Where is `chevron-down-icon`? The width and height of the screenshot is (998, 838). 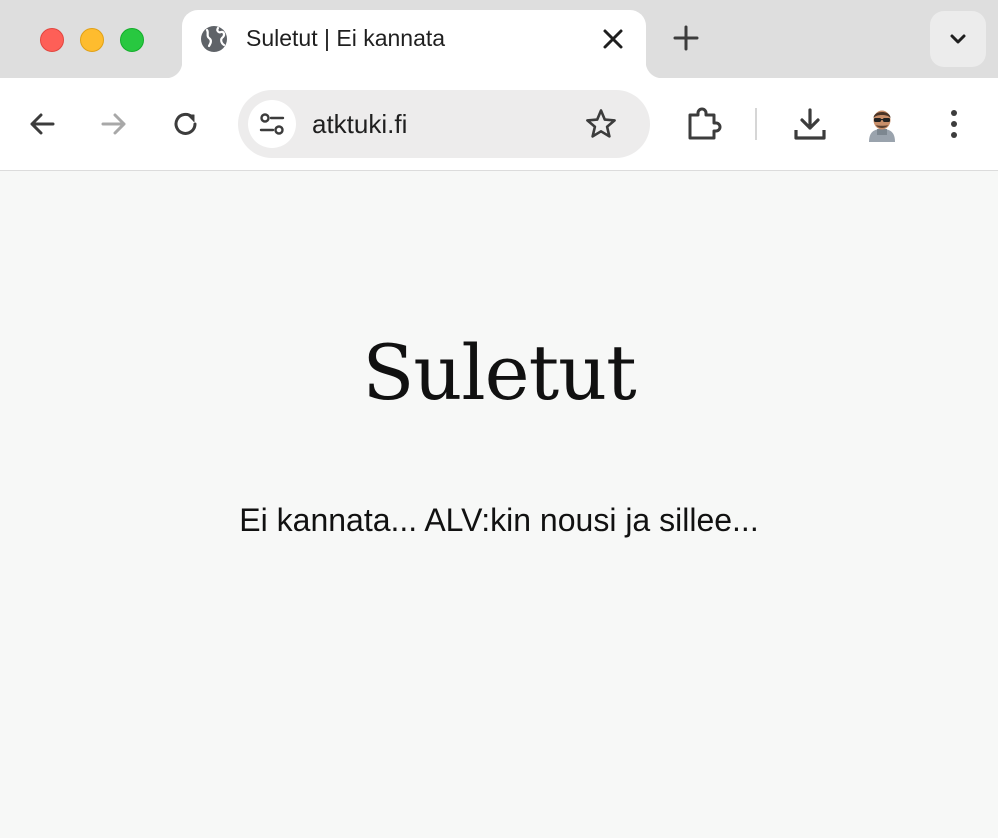
chevron-down-icon is located at coordinates (958, 39).